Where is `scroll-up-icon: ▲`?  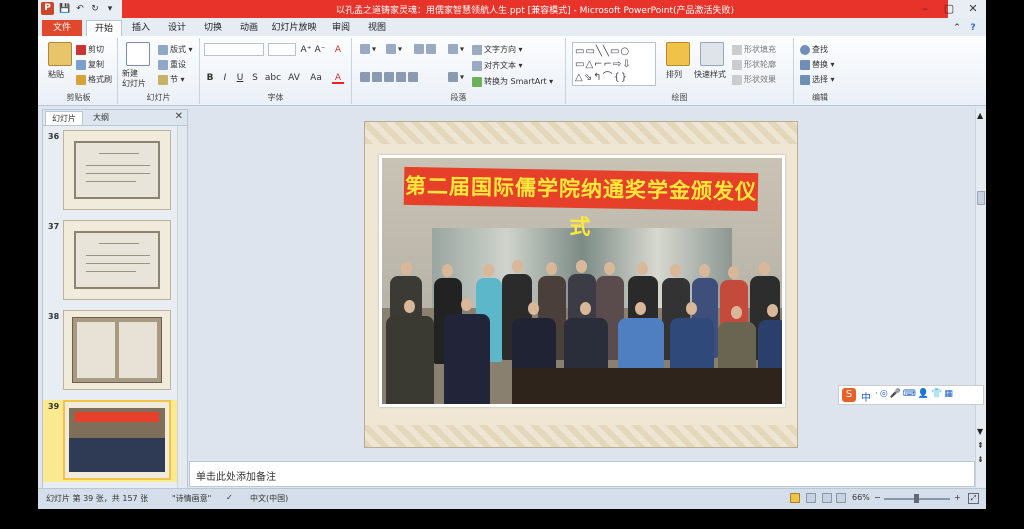 scroll-up-icon: ▲ is located at coordinates (980, 115).